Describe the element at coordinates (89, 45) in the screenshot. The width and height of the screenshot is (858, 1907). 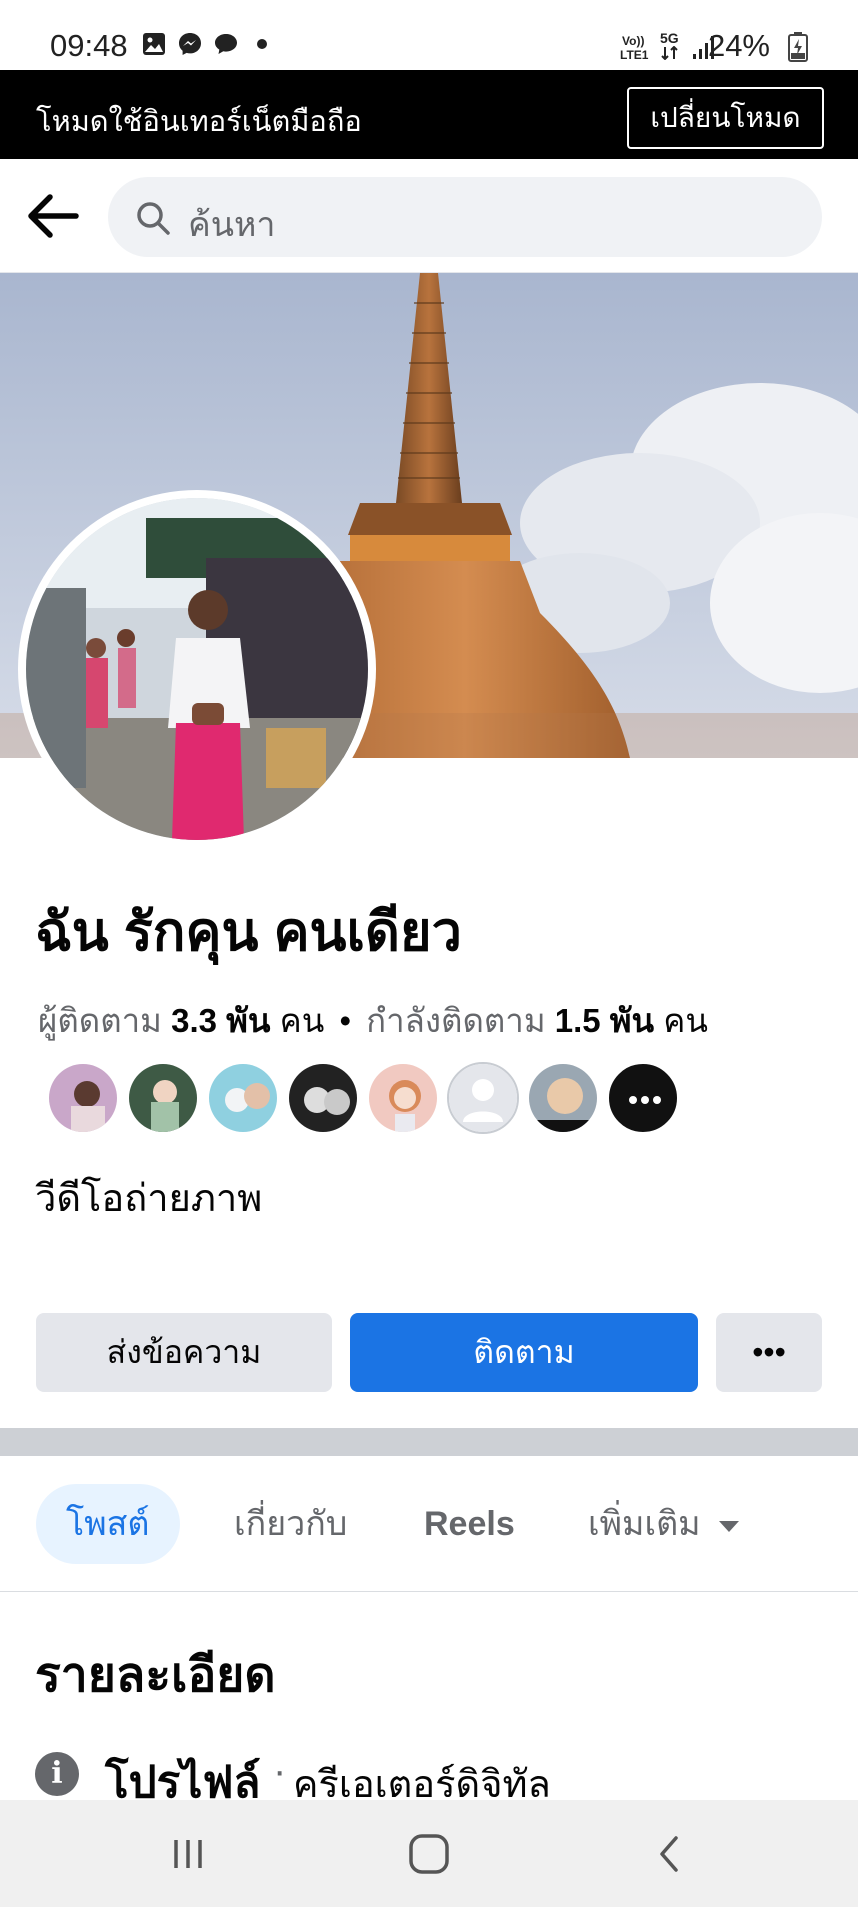
I see `status-time: 09:48` at that location.